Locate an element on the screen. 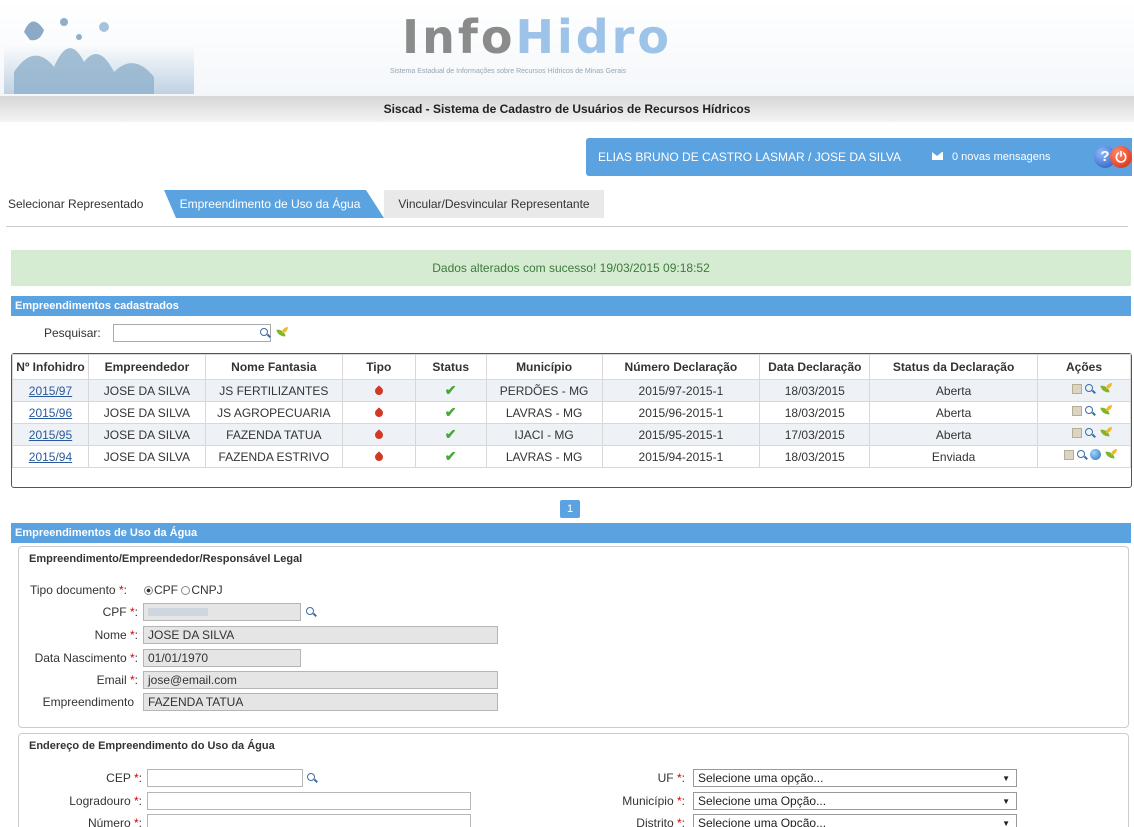 The image size is (1134, 827). cpf-option-label: CPF is located at coordinates (166, 590).